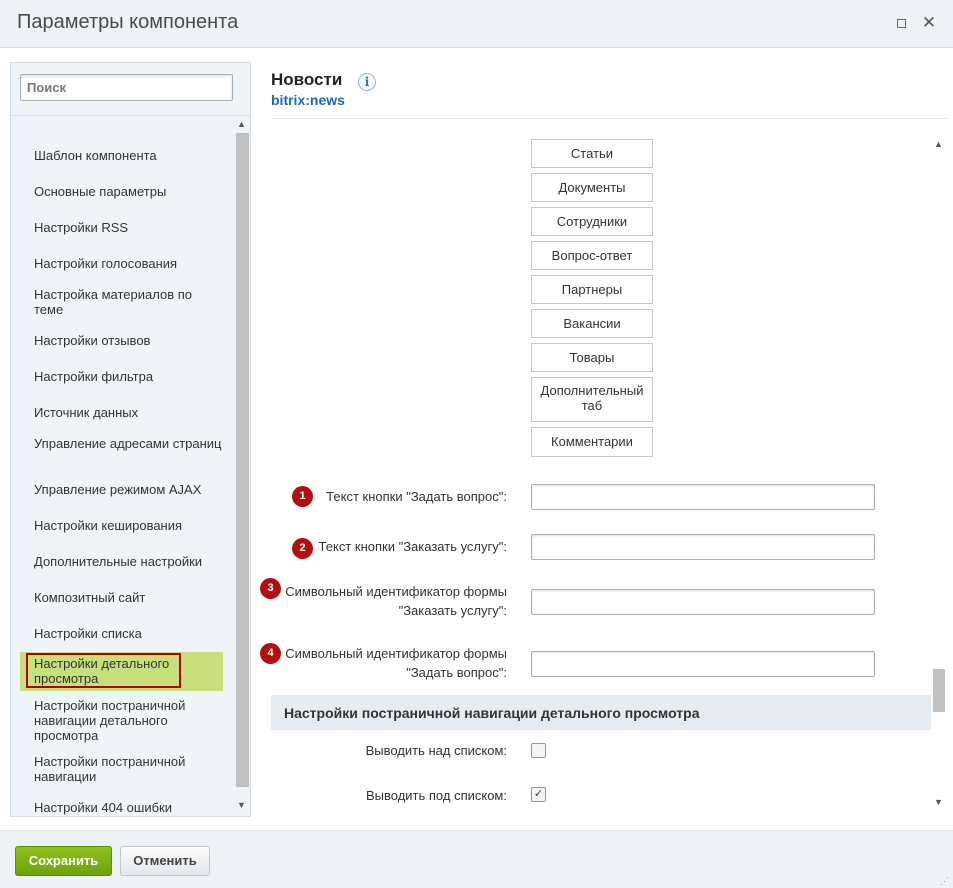 The image size is (953, 888). What do you see at coordinates (609, 118) in the screenshot?
I see `header-divider` at bounding box center [609, 118].